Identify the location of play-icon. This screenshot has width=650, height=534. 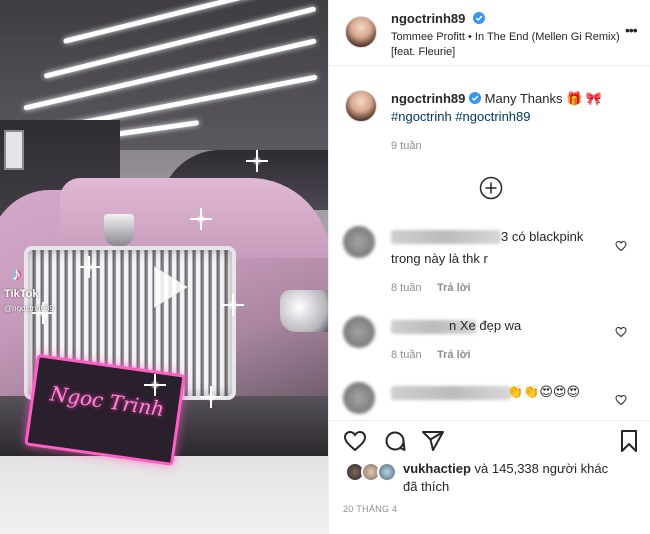
(171, 287).